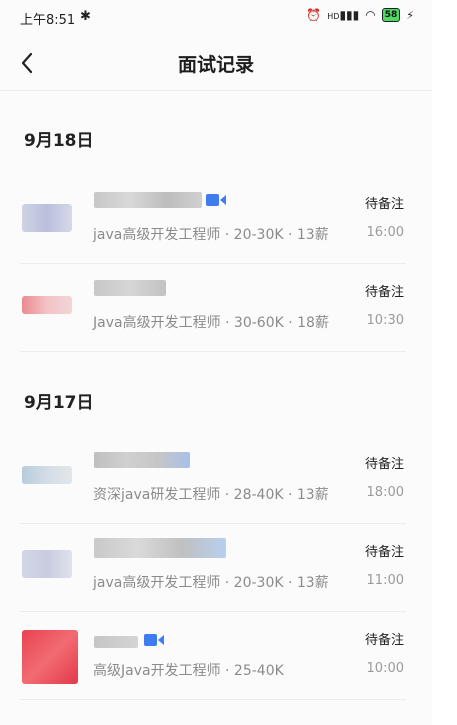 Image resolution: width=457 pixels, height=725 pixels. I want to click on job-info: 高级Java开发工程师 · 25-40K, so click(188, 671).